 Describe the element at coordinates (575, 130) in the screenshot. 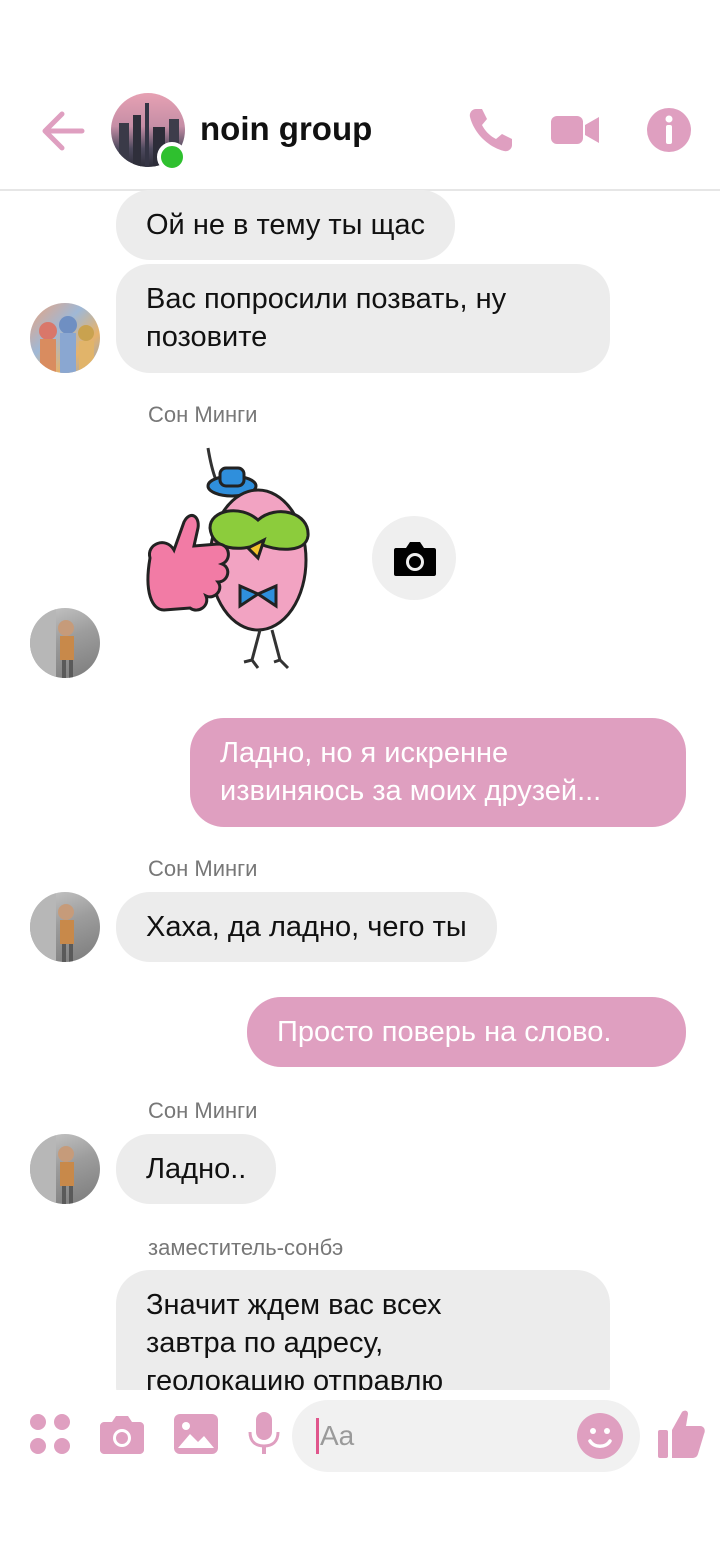

I see `video-camera-icon` at that location.